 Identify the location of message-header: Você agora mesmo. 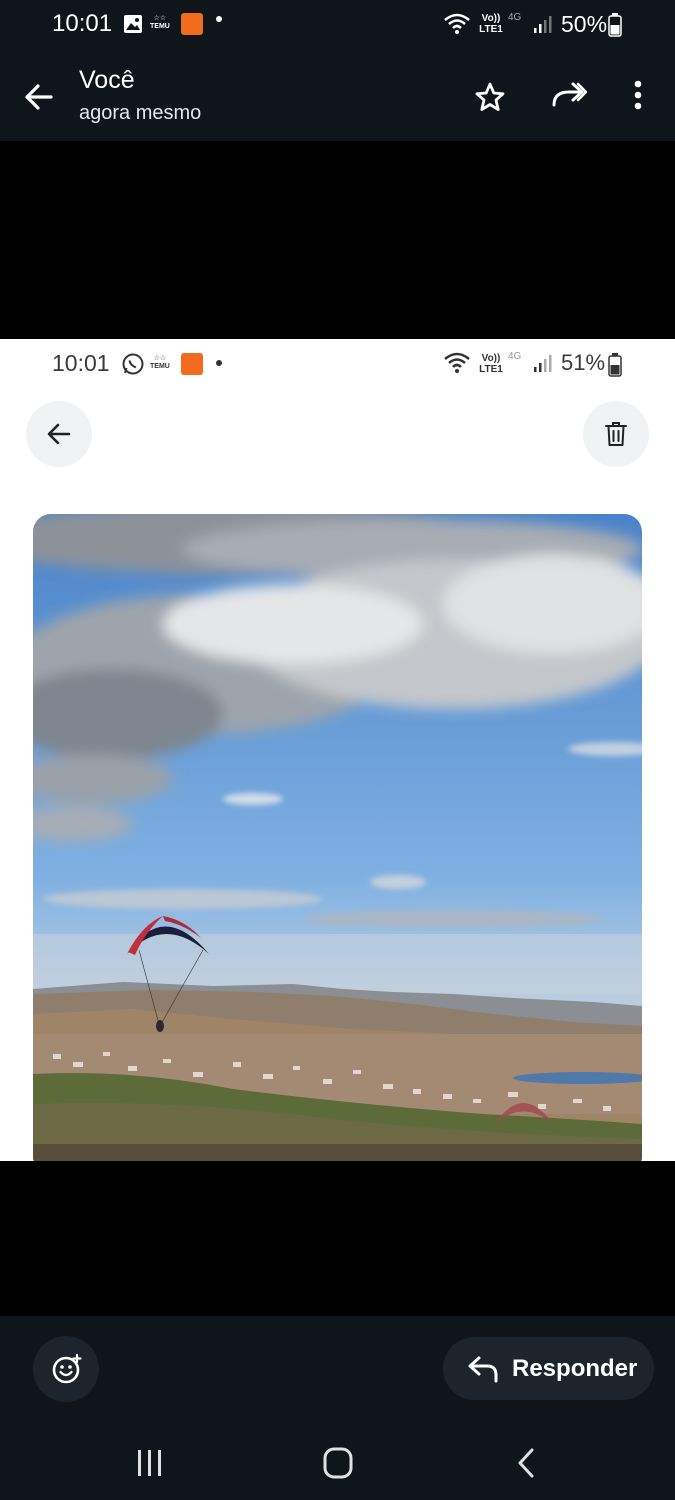
(337, 96).